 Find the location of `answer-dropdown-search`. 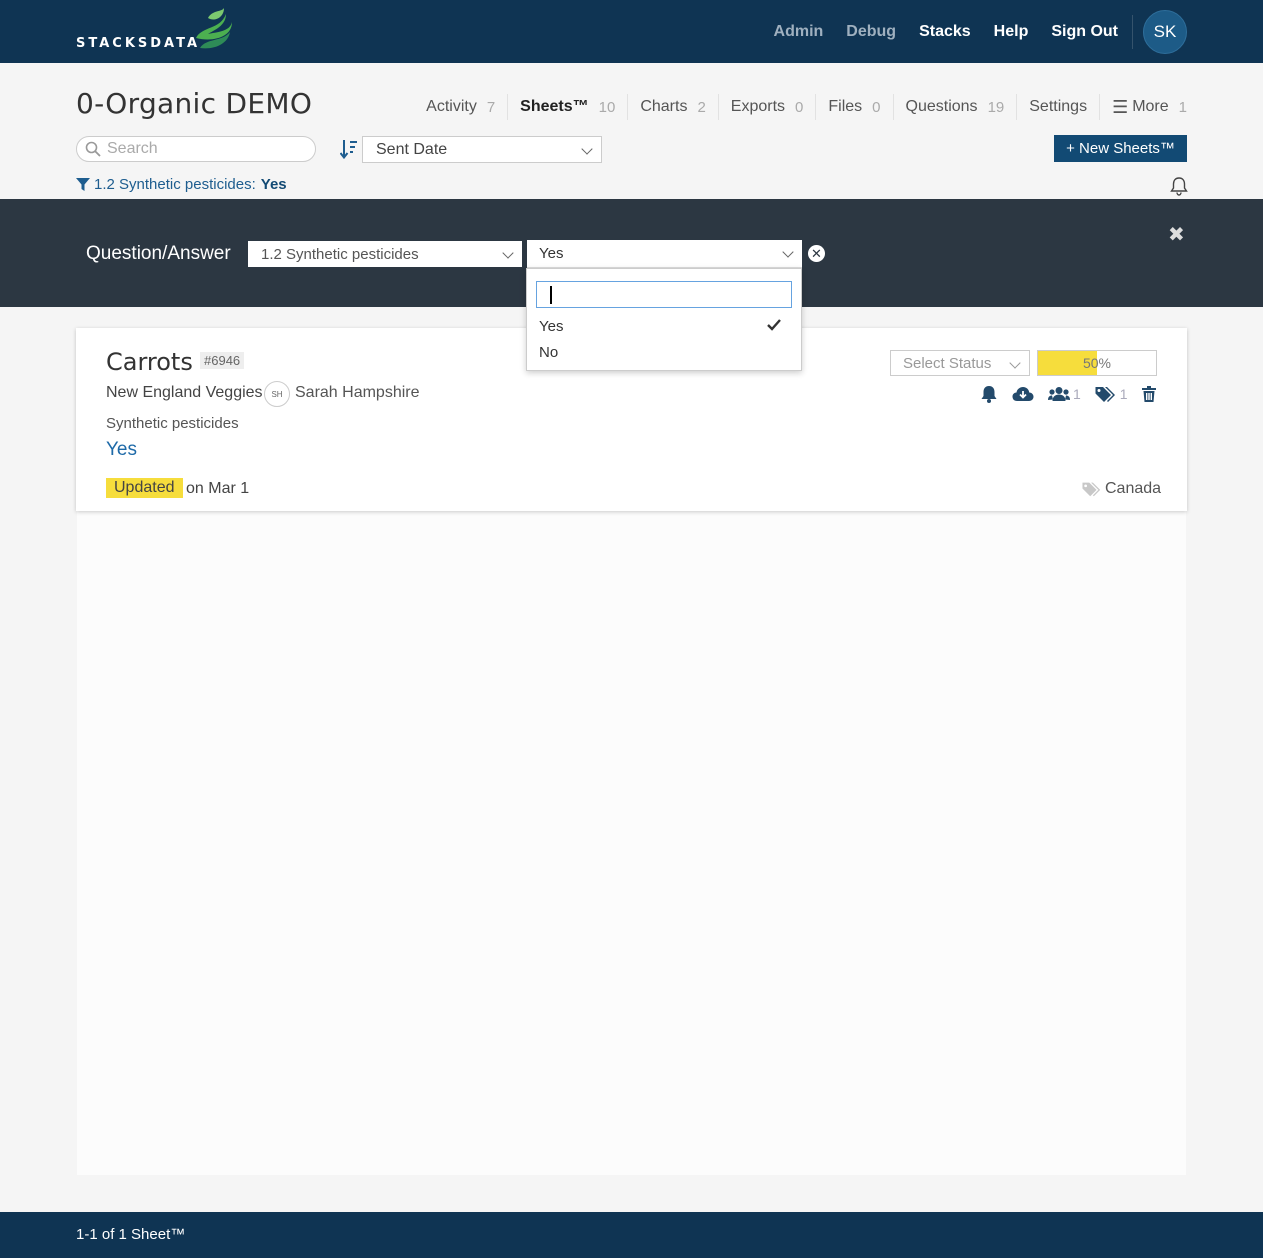

answer-dropdown-search is located at coordinates (664, 294).